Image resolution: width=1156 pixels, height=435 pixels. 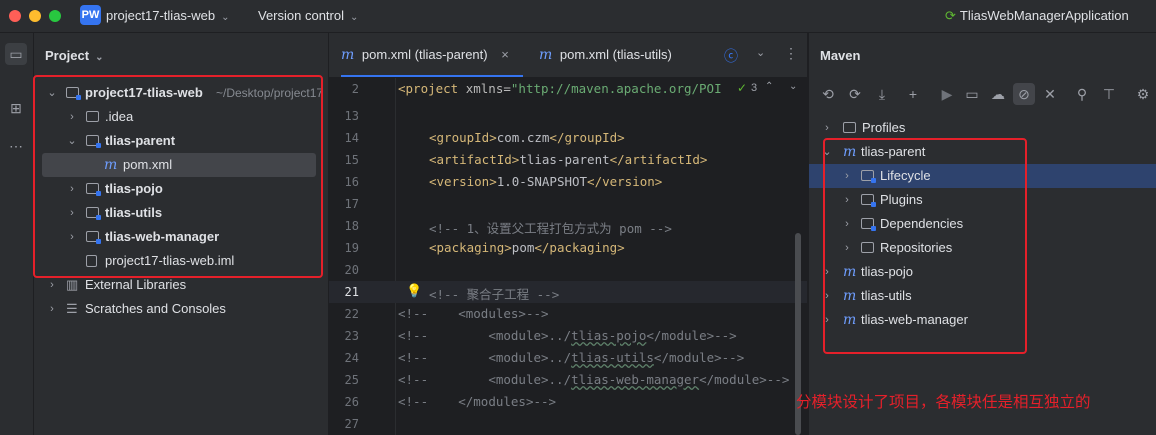 I want to click on maven-item-tlias-parent: ⌄ m tlias-parent, so click(x=982, y=152).